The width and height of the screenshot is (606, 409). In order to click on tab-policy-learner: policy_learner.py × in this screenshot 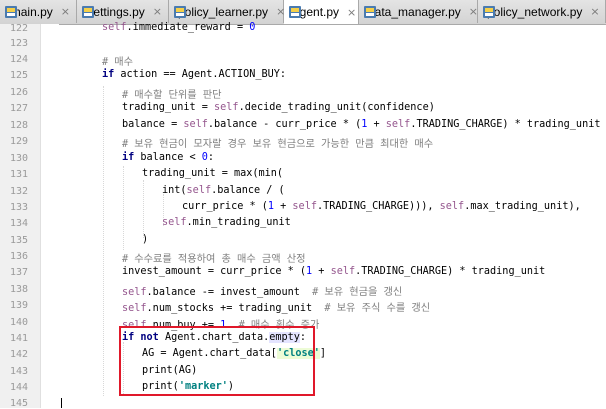, I will do `click(227, 11)`.